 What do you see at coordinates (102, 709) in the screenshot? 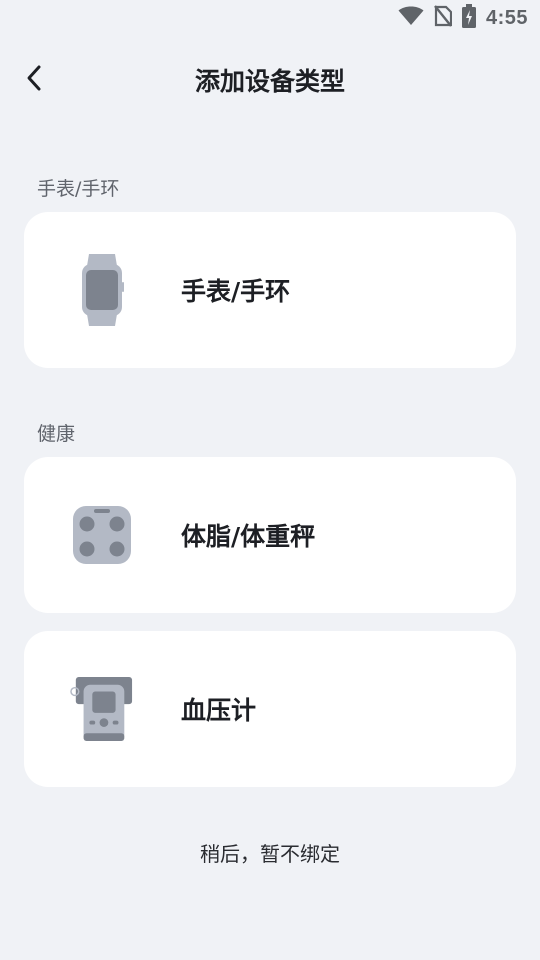
I see `blood-pressure-monitor-icon` at bounding box center [102, 709].